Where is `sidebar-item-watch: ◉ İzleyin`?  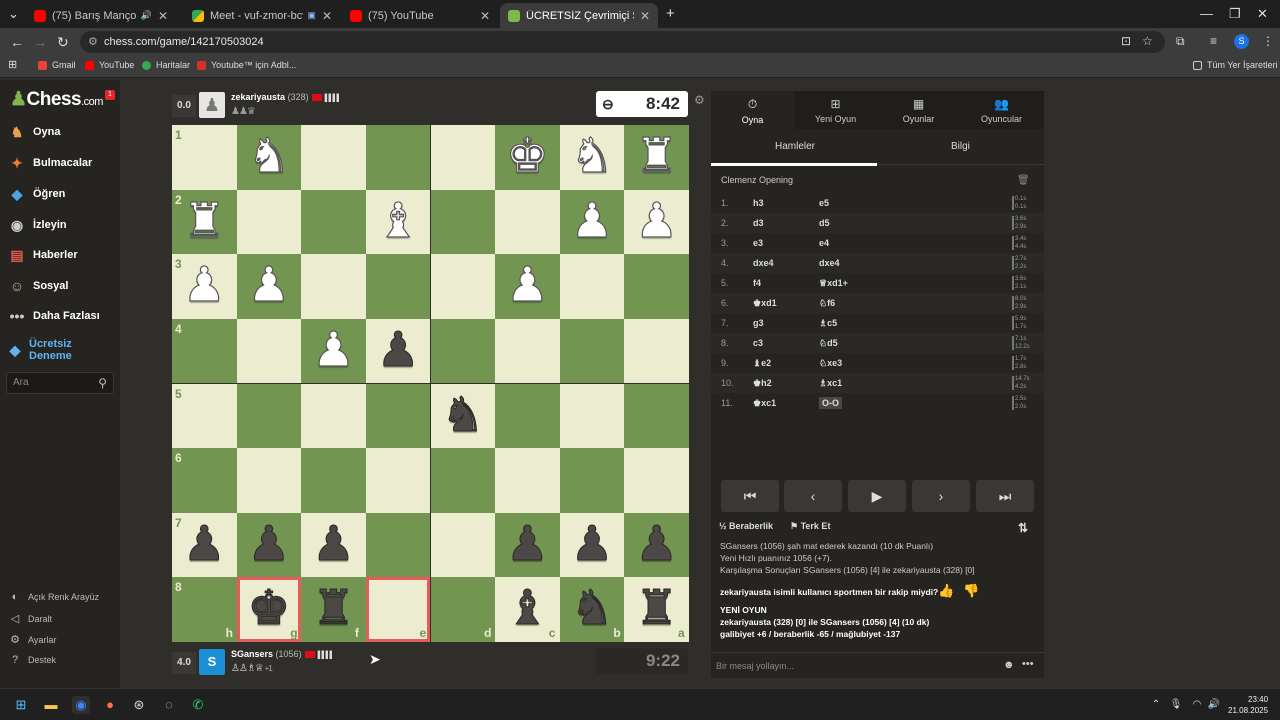
sidebar-item-watch: ◉ İzleyin is located at coordinates (37, 225).